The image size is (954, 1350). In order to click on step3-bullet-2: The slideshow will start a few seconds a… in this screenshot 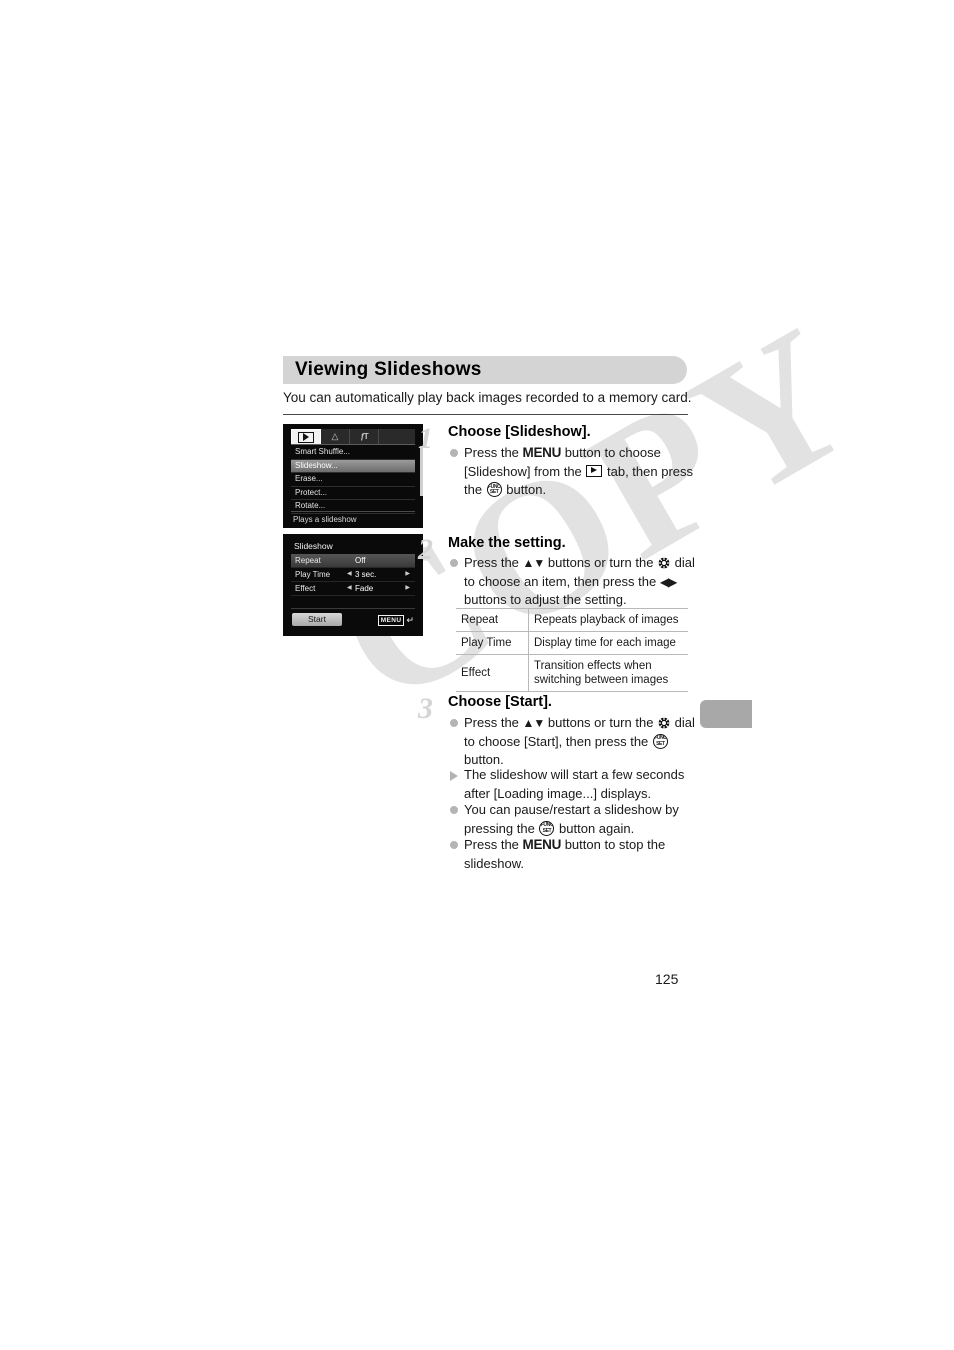, I will do `click(575, 784)`.